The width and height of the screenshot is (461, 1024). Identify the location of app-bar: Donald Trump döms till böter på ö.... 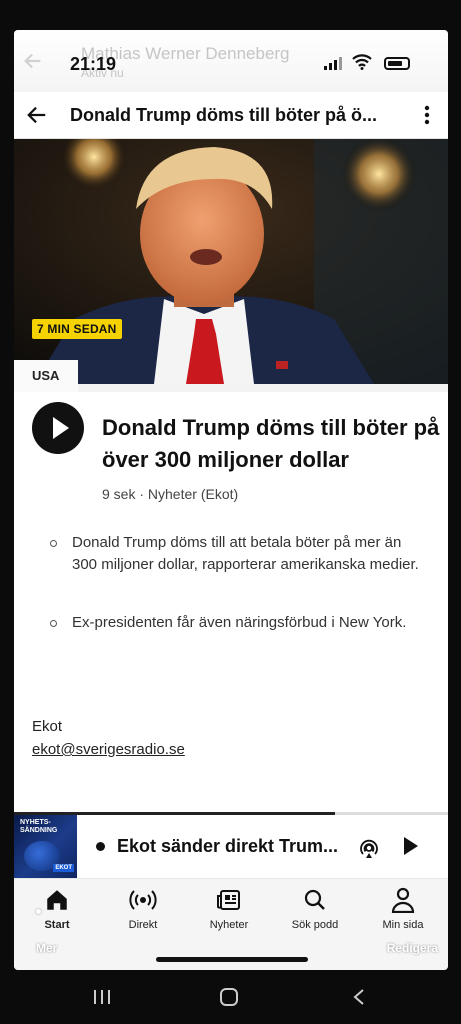
(231, 115).